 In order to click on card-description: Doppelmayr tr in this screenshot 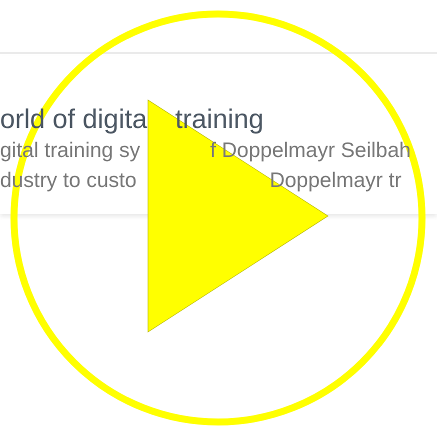, I will do `click(336, 181)`.